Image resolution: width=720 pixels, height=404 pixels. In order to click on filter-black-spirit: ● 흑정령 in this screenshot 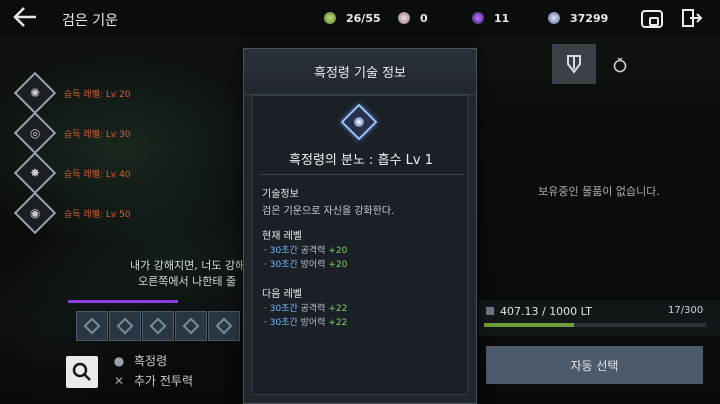, I will do `click(139, 360)`.